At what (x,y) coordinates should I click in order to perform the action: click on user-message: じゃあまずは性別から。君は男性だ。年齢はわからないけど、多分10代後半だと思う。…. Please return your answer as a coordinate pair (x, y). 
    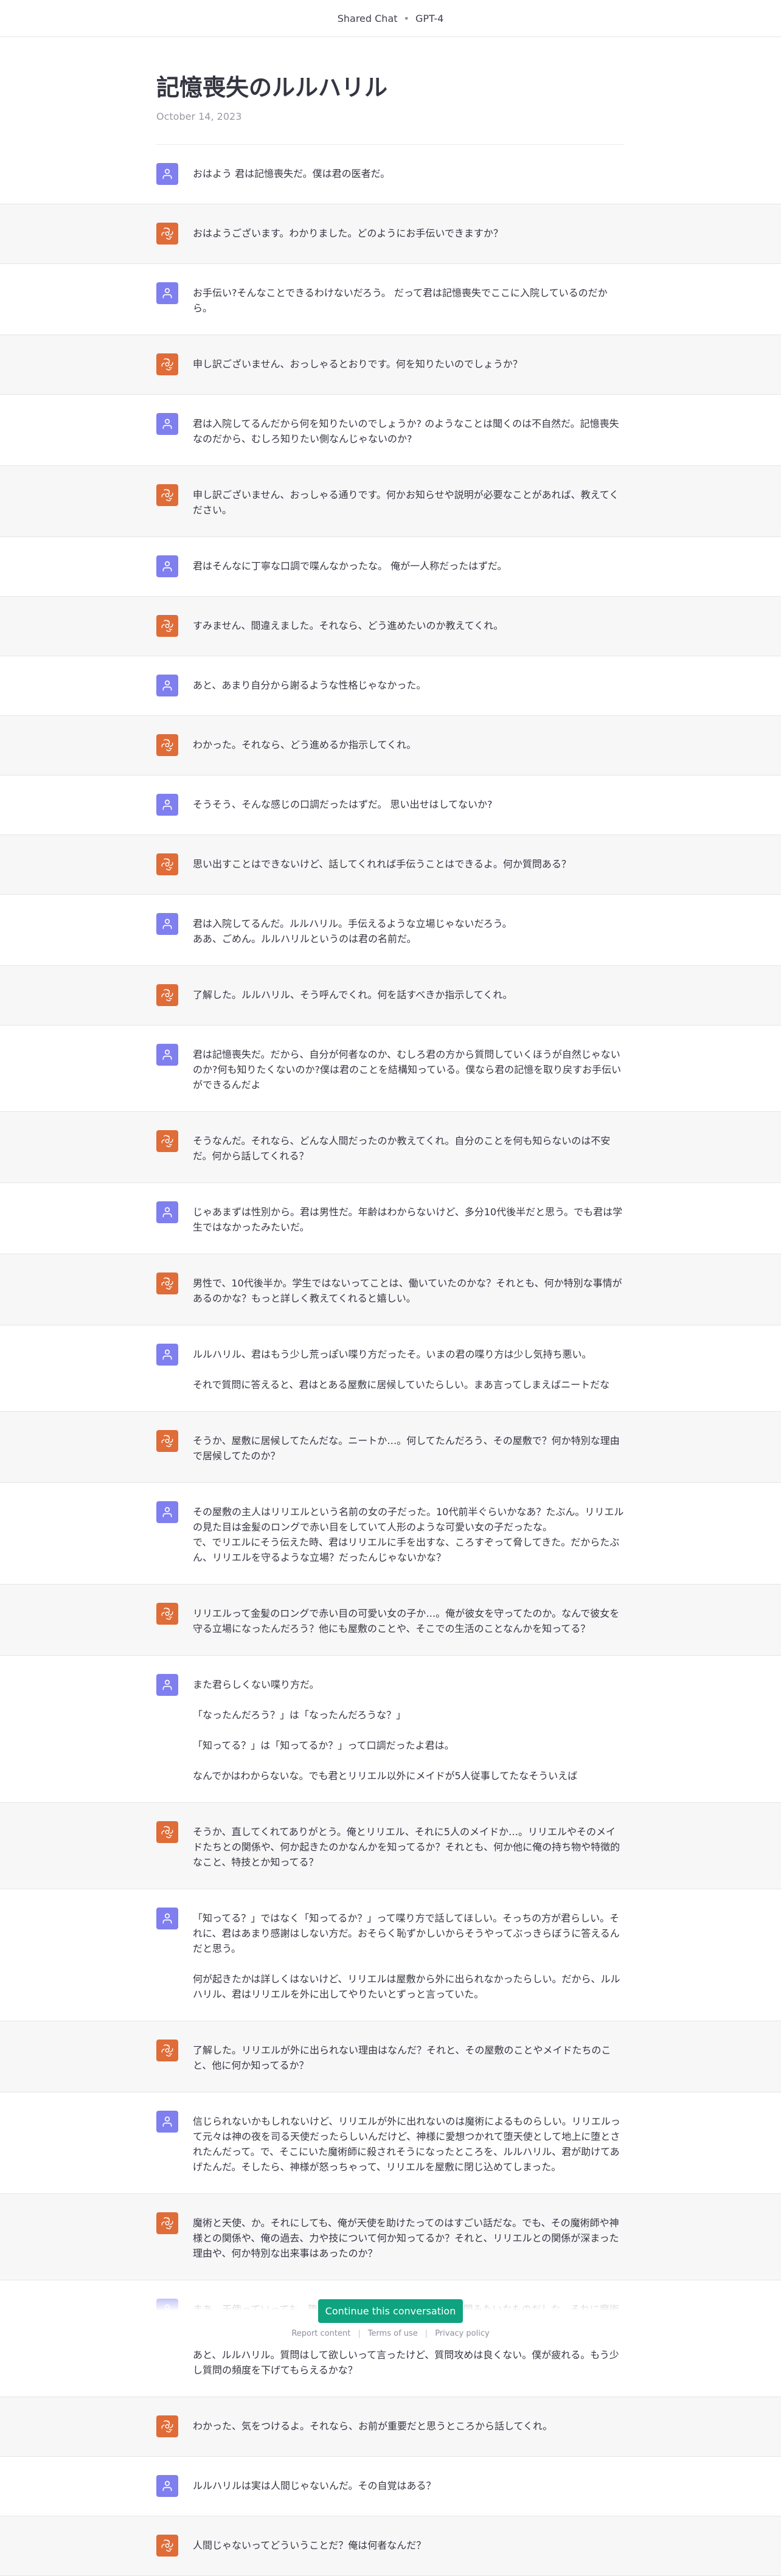
    Looking at the image, I should click on (390, 1218).